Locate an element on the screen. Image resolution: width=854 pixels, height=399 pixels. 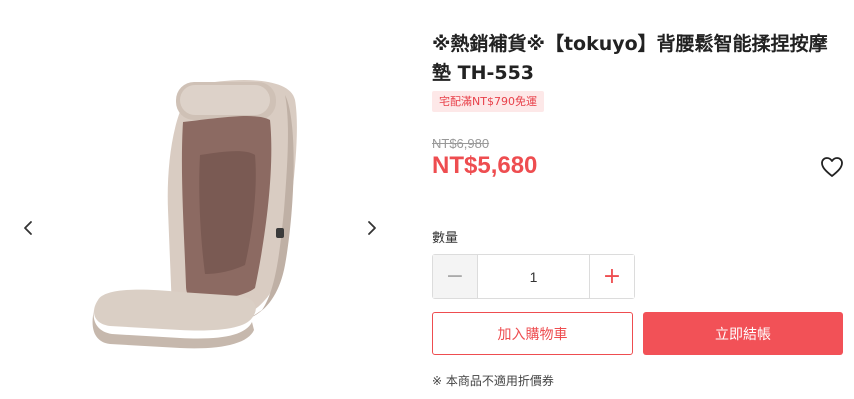
coupon-notice: ※ 本商品不適用折價券 is located at coordinates (493, 381).